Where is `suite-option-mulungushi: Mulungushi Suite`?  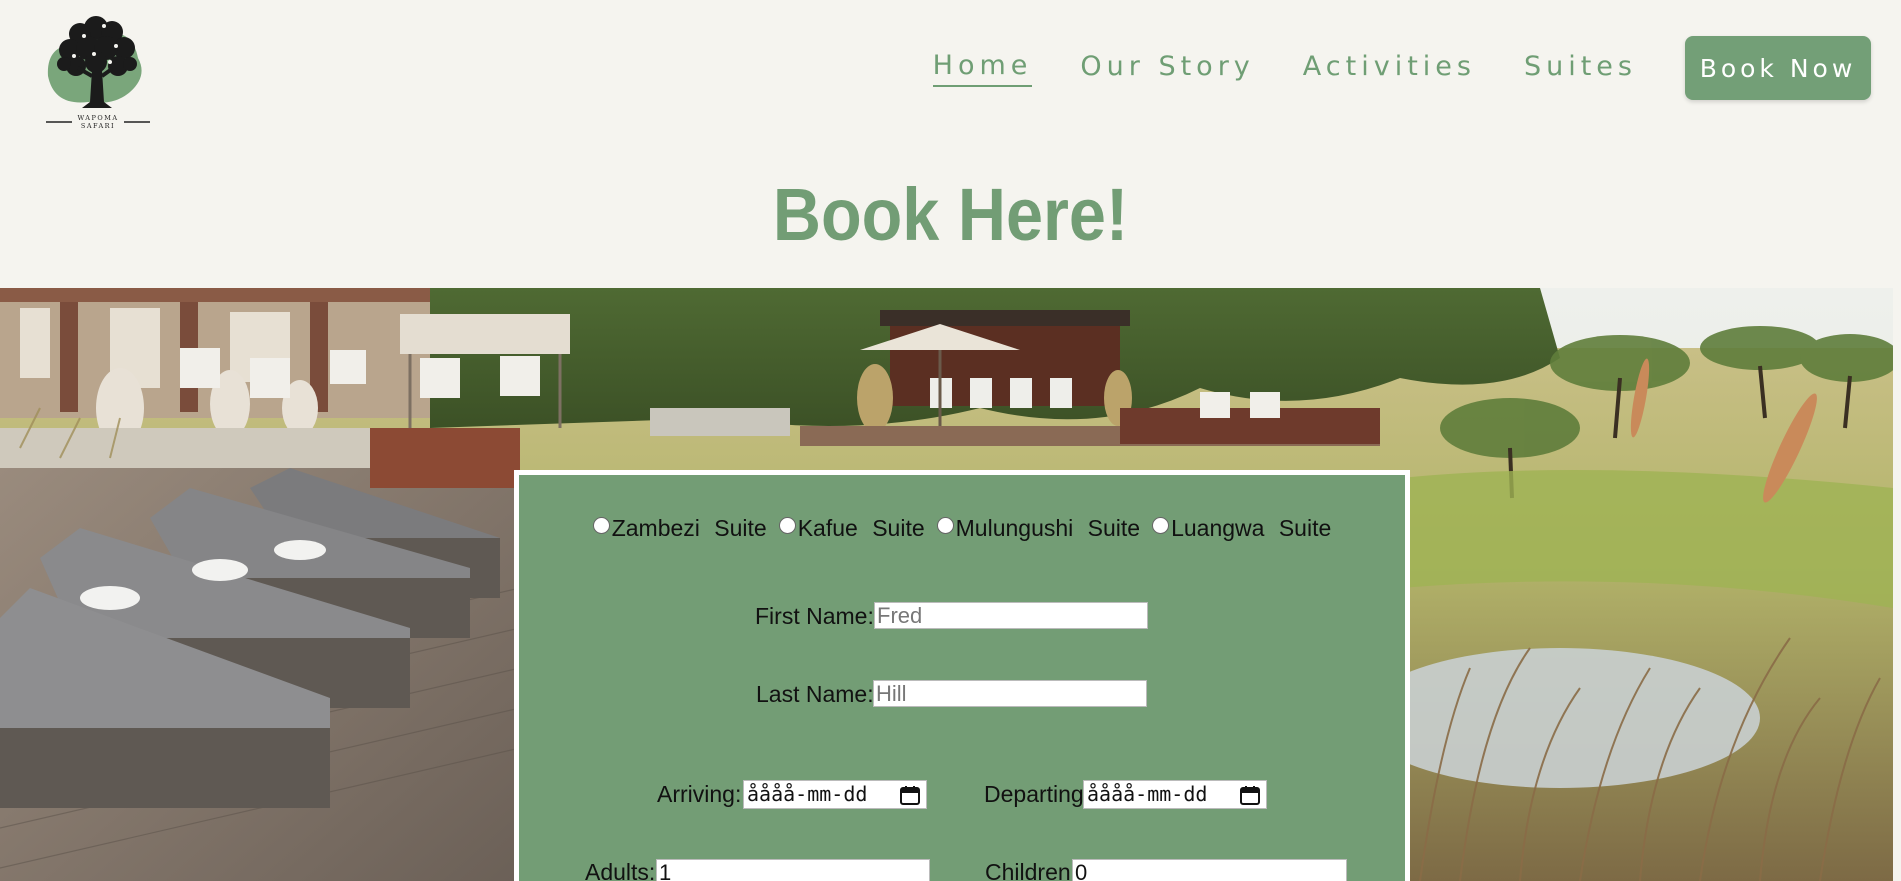 suite-option-mulungushi: Mulungushi Suite is located at coordinates (1038, 528).